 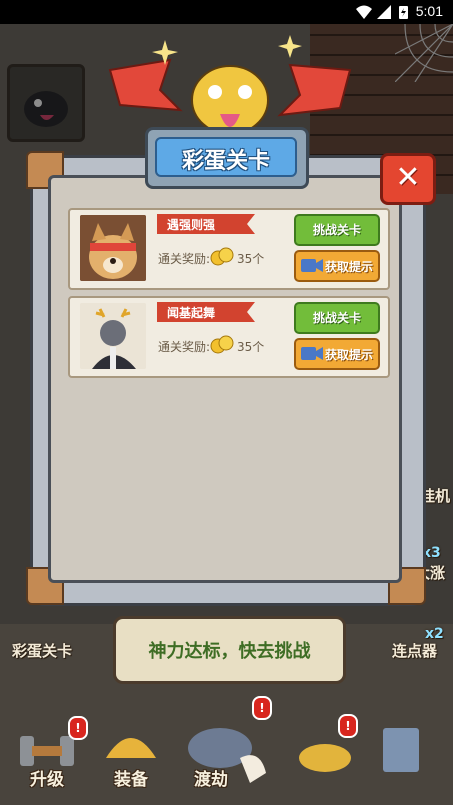 What do you see at coordinates (131, 758) in the screenshot?
I see `equipment-tab: 装备` at bounding box center [131, 758].